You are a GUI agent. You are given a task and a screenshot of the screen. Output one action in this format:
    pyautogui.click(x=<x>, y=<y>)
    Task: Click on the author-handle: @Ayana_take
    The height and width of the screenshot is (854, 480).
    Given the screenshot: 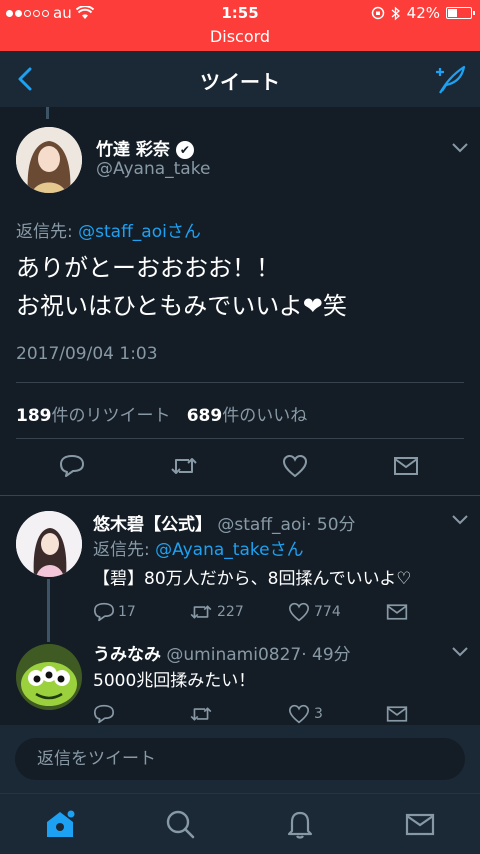 What is the action you would take?
    pyautogui.click(x=153, y=169)
    